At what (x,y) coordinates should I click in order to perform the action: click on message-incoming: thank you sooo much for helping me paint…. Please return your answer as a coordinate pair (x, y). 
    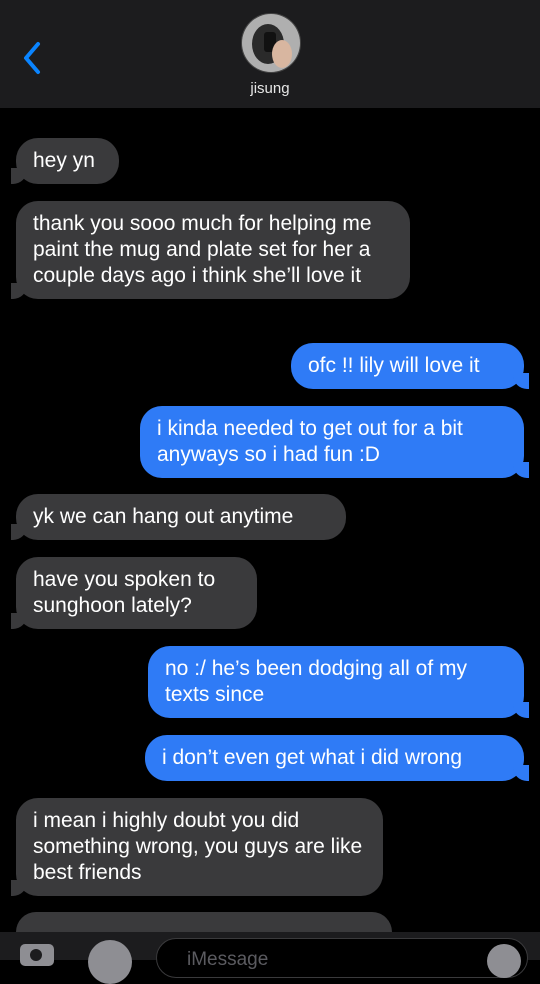
    Looking at the image, I should click on (210, 250).